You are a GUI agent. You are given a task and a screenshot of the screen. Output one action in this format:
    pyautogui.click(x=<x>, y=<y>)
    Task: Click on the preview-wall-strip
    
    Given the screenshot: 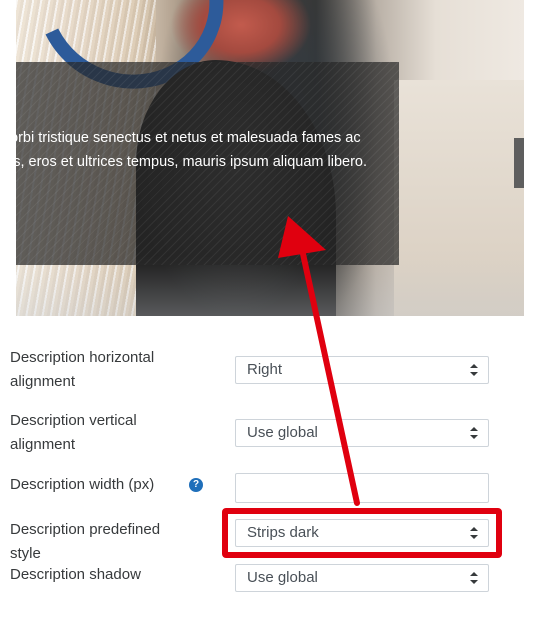 What is the action you would take?
    pyautogui.click(x=519, y=163)
    